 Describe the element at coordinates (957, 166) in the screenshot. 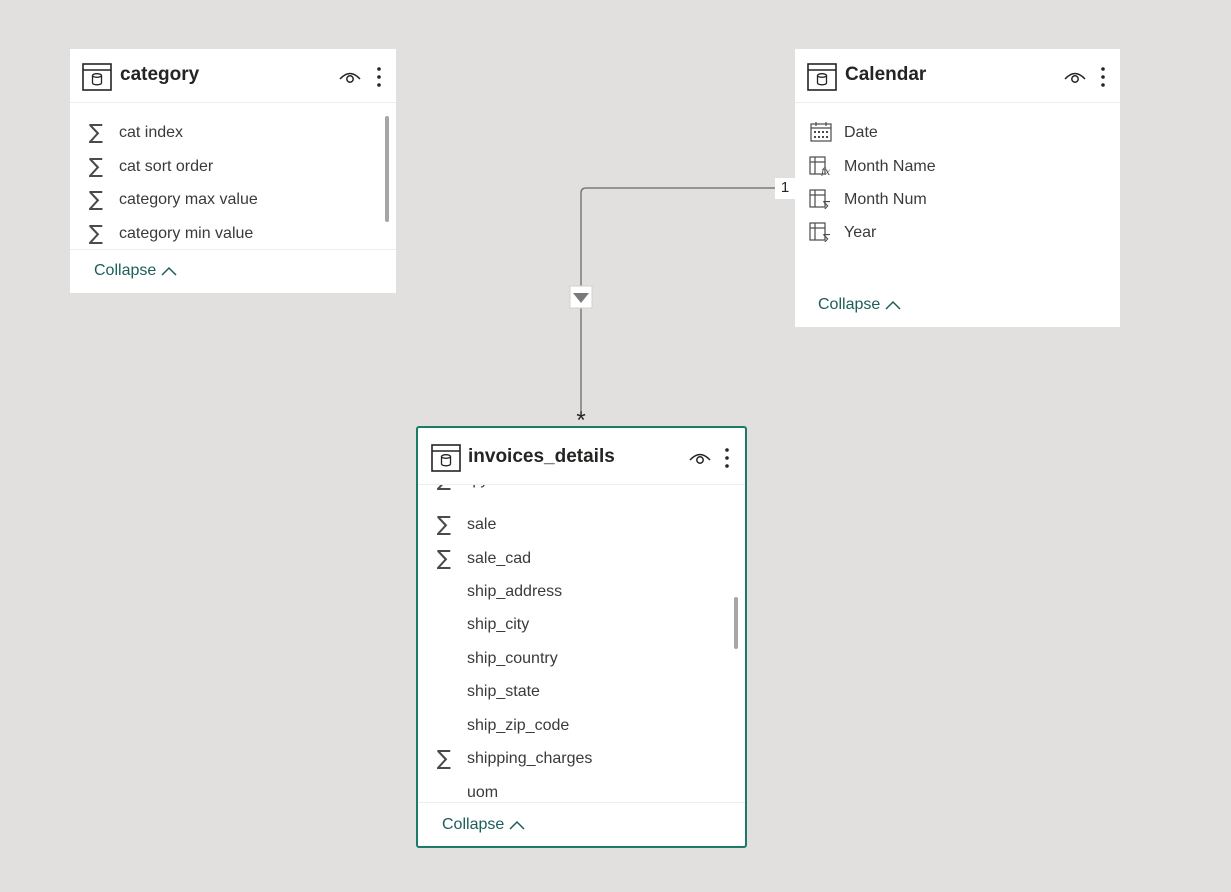

I see `field-month-name: fx Month Name` at that location.